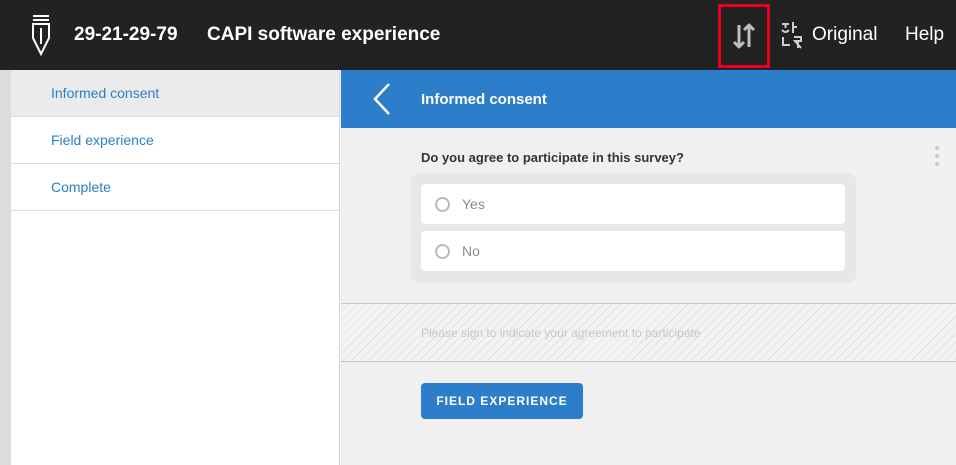  I want to click on help-link: Help, so click(924, 35).